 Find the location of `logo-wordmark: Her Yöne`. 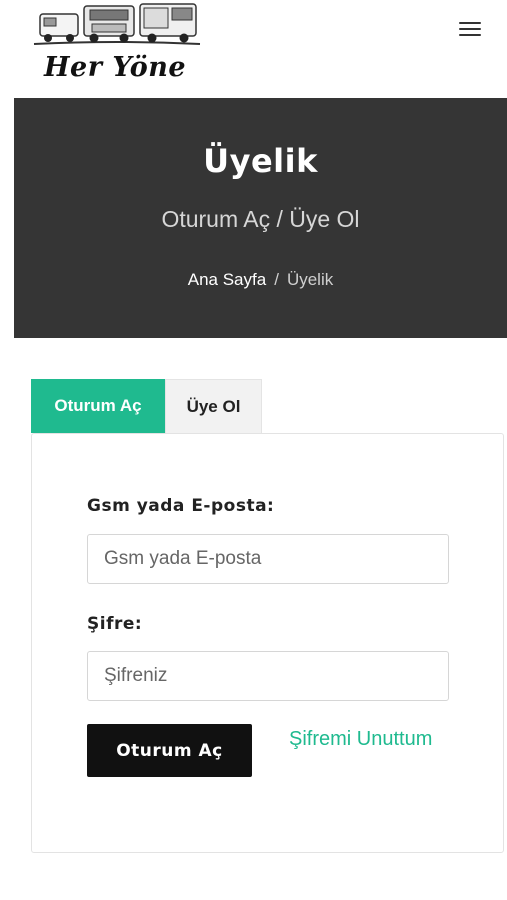

logo-wordmark: Her Yöne is located at coordinates (115, 67).